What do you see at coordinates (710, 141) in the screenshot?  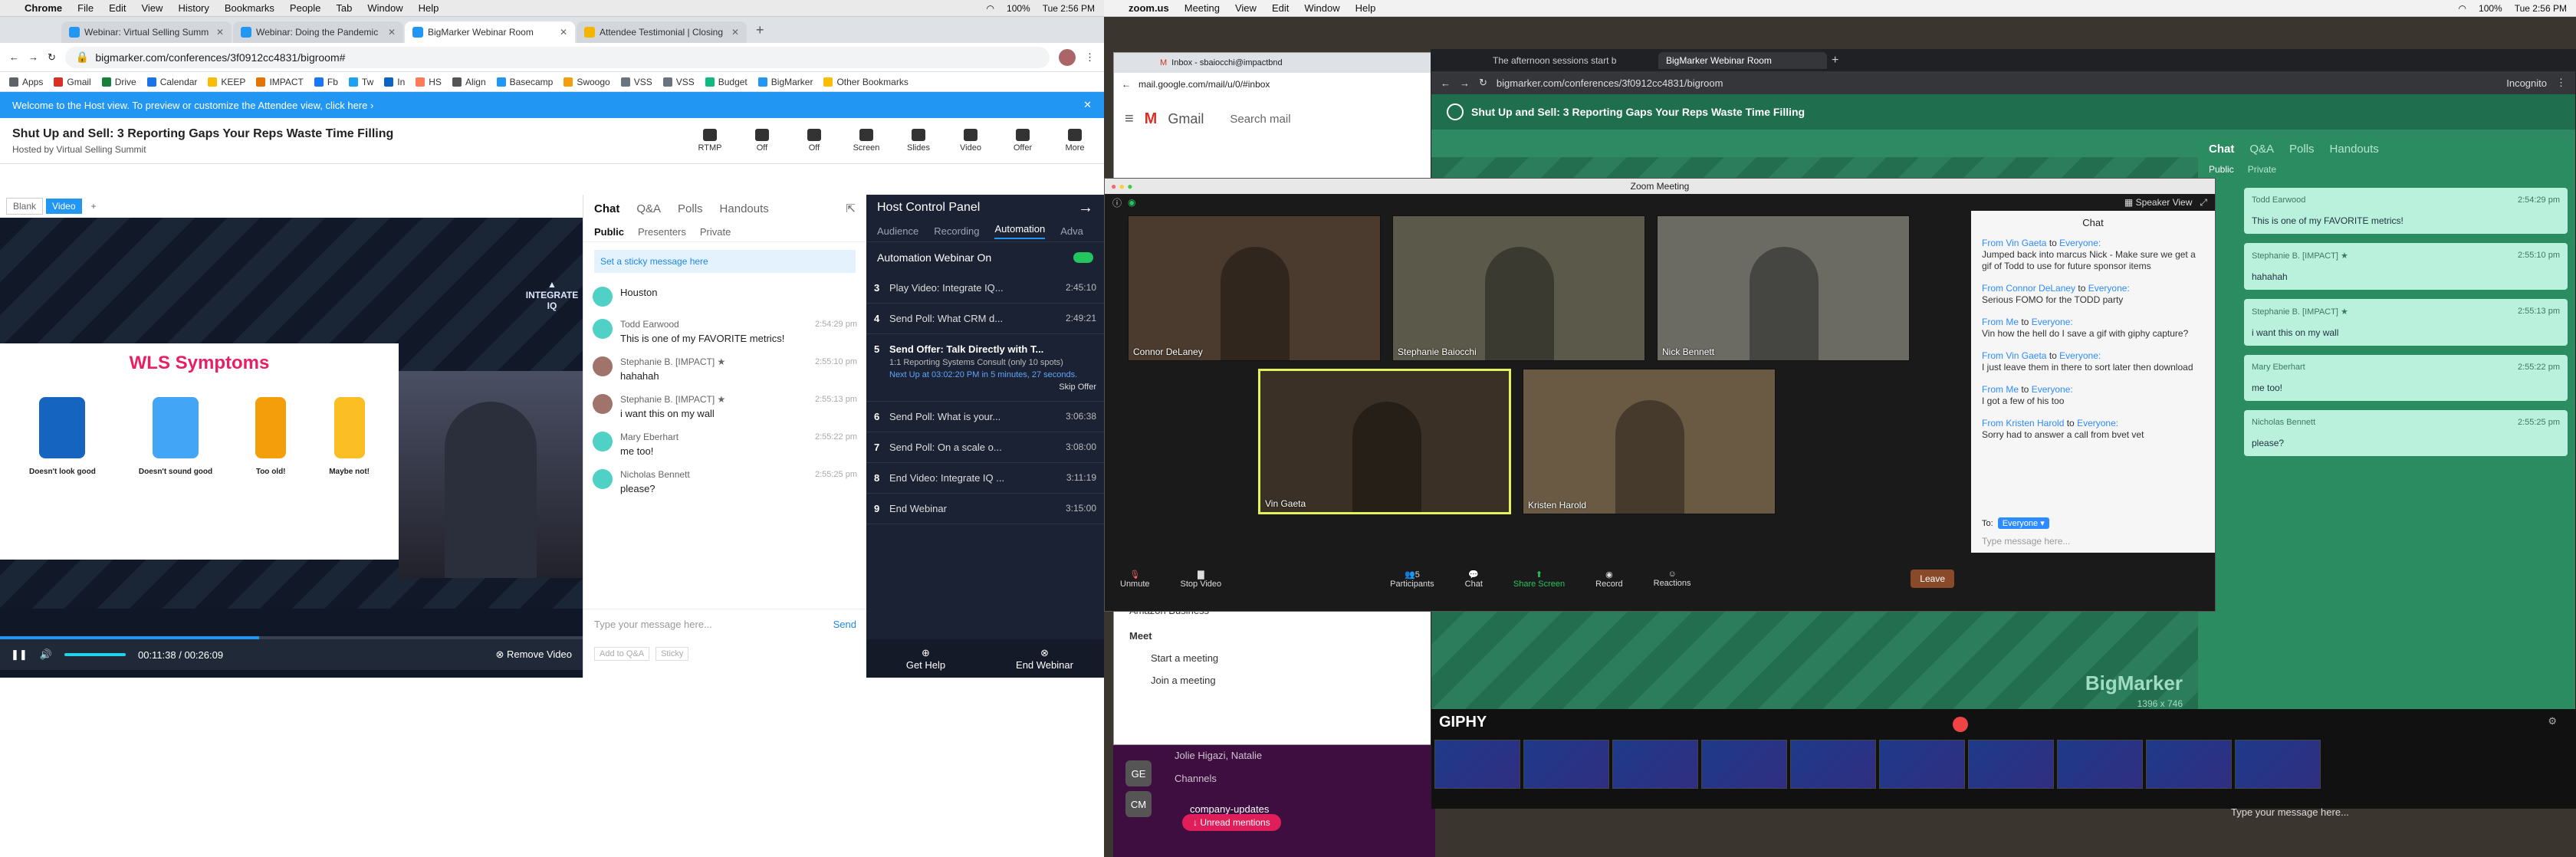 I see `tool-button-0: RTMP` at bounding box center [710, 141].